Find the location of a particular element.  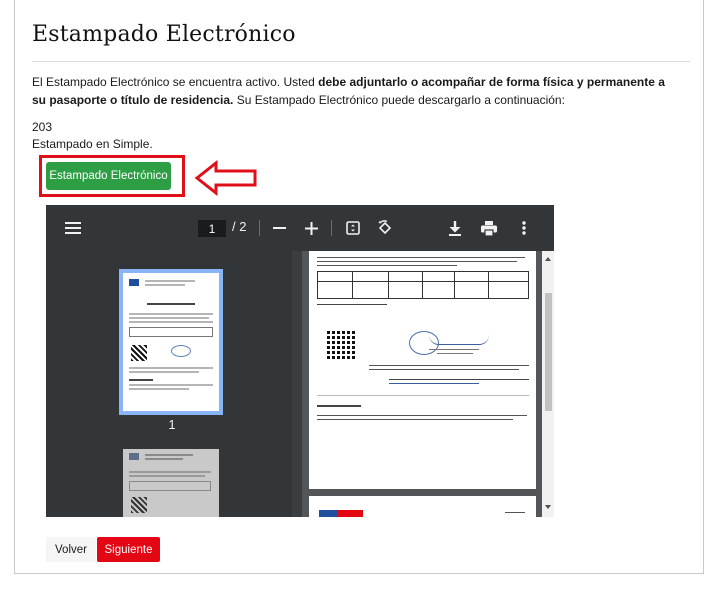

seal-thumbnail is located at coordinates (181, 351).